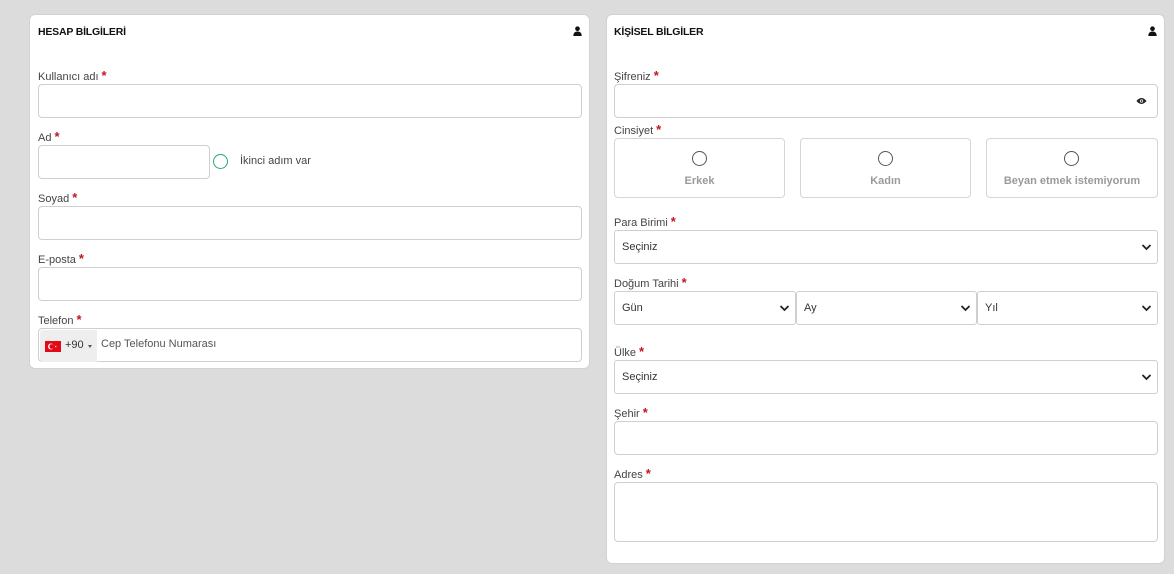  What do you see at coordinates (629, 351) in the screenshot?
I see `country-label: Ülke *` at bounding box center [629, 351].